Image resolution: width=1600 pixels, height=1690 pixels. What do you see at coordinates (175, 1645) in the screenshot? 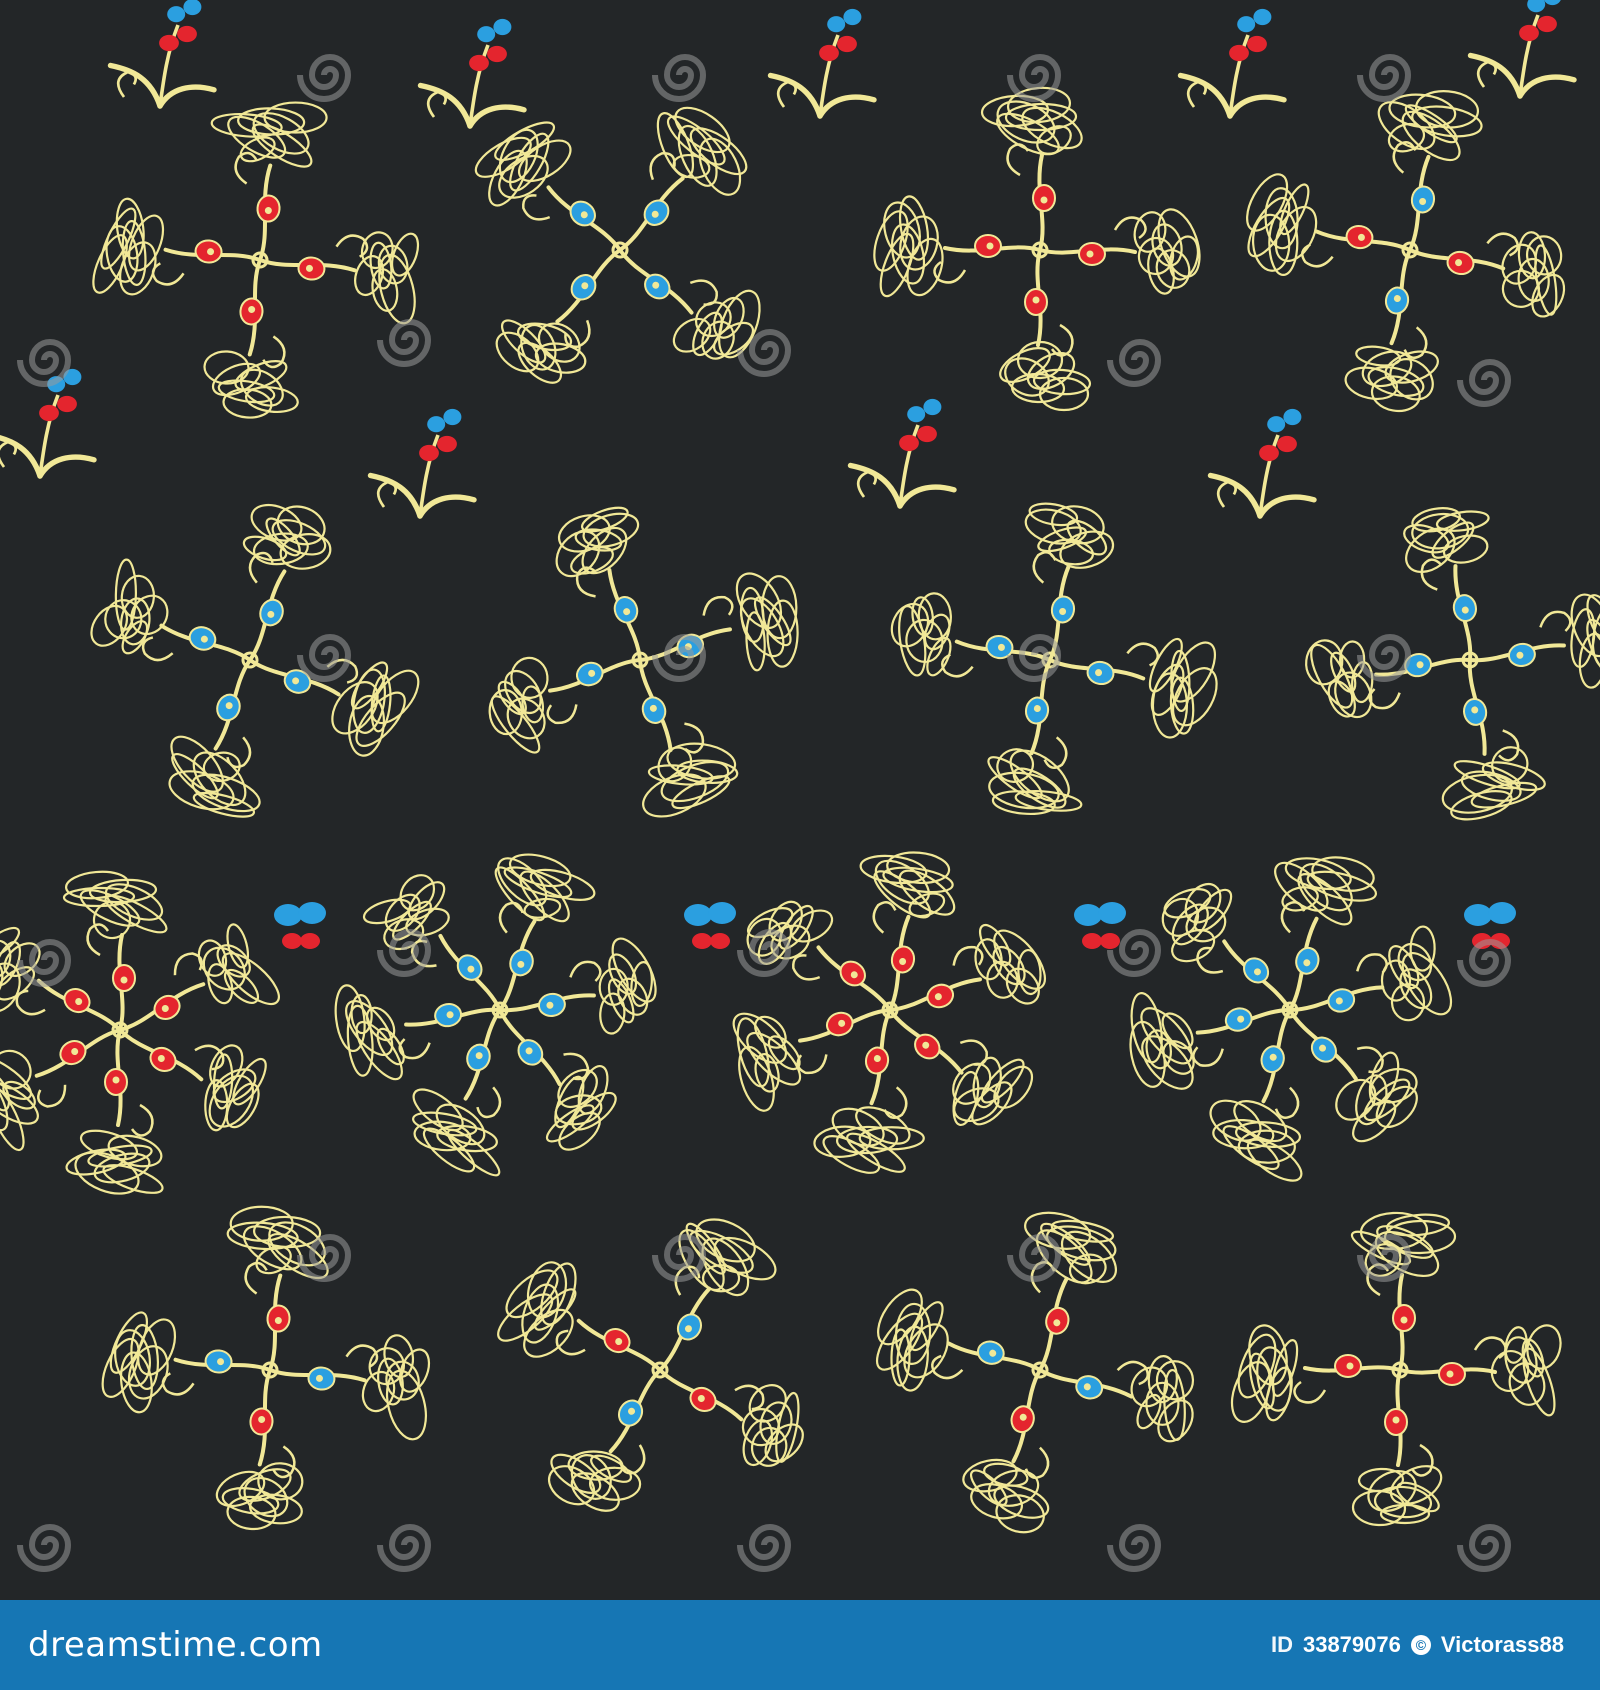
I see `brand-logo: dreamstime.com` at bounding box center [175, 1645].